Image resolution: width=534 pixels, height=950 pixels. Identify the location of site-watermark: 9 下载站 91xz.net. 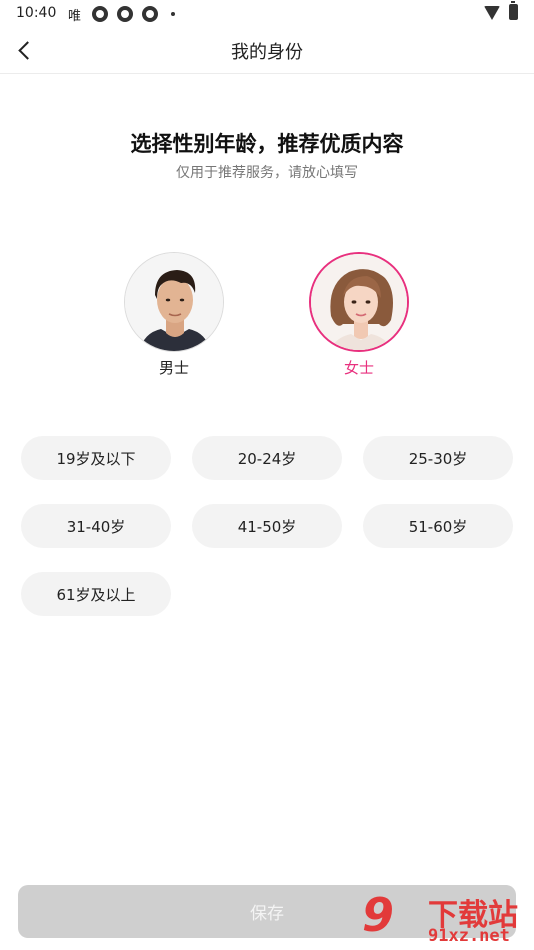
(448, 919).